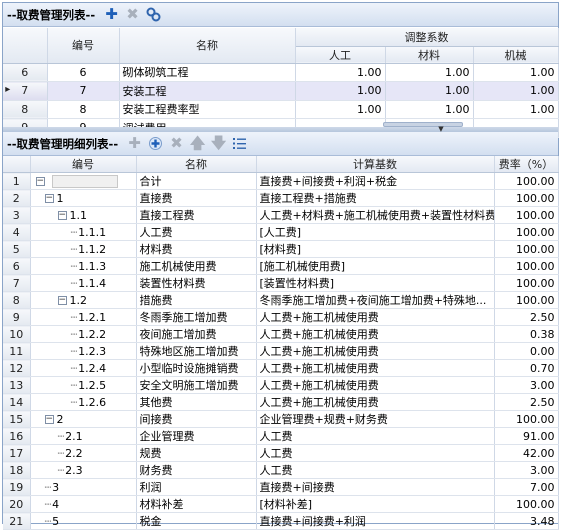  I want to click on code-cell: ┈2.2, so click(83, 453).